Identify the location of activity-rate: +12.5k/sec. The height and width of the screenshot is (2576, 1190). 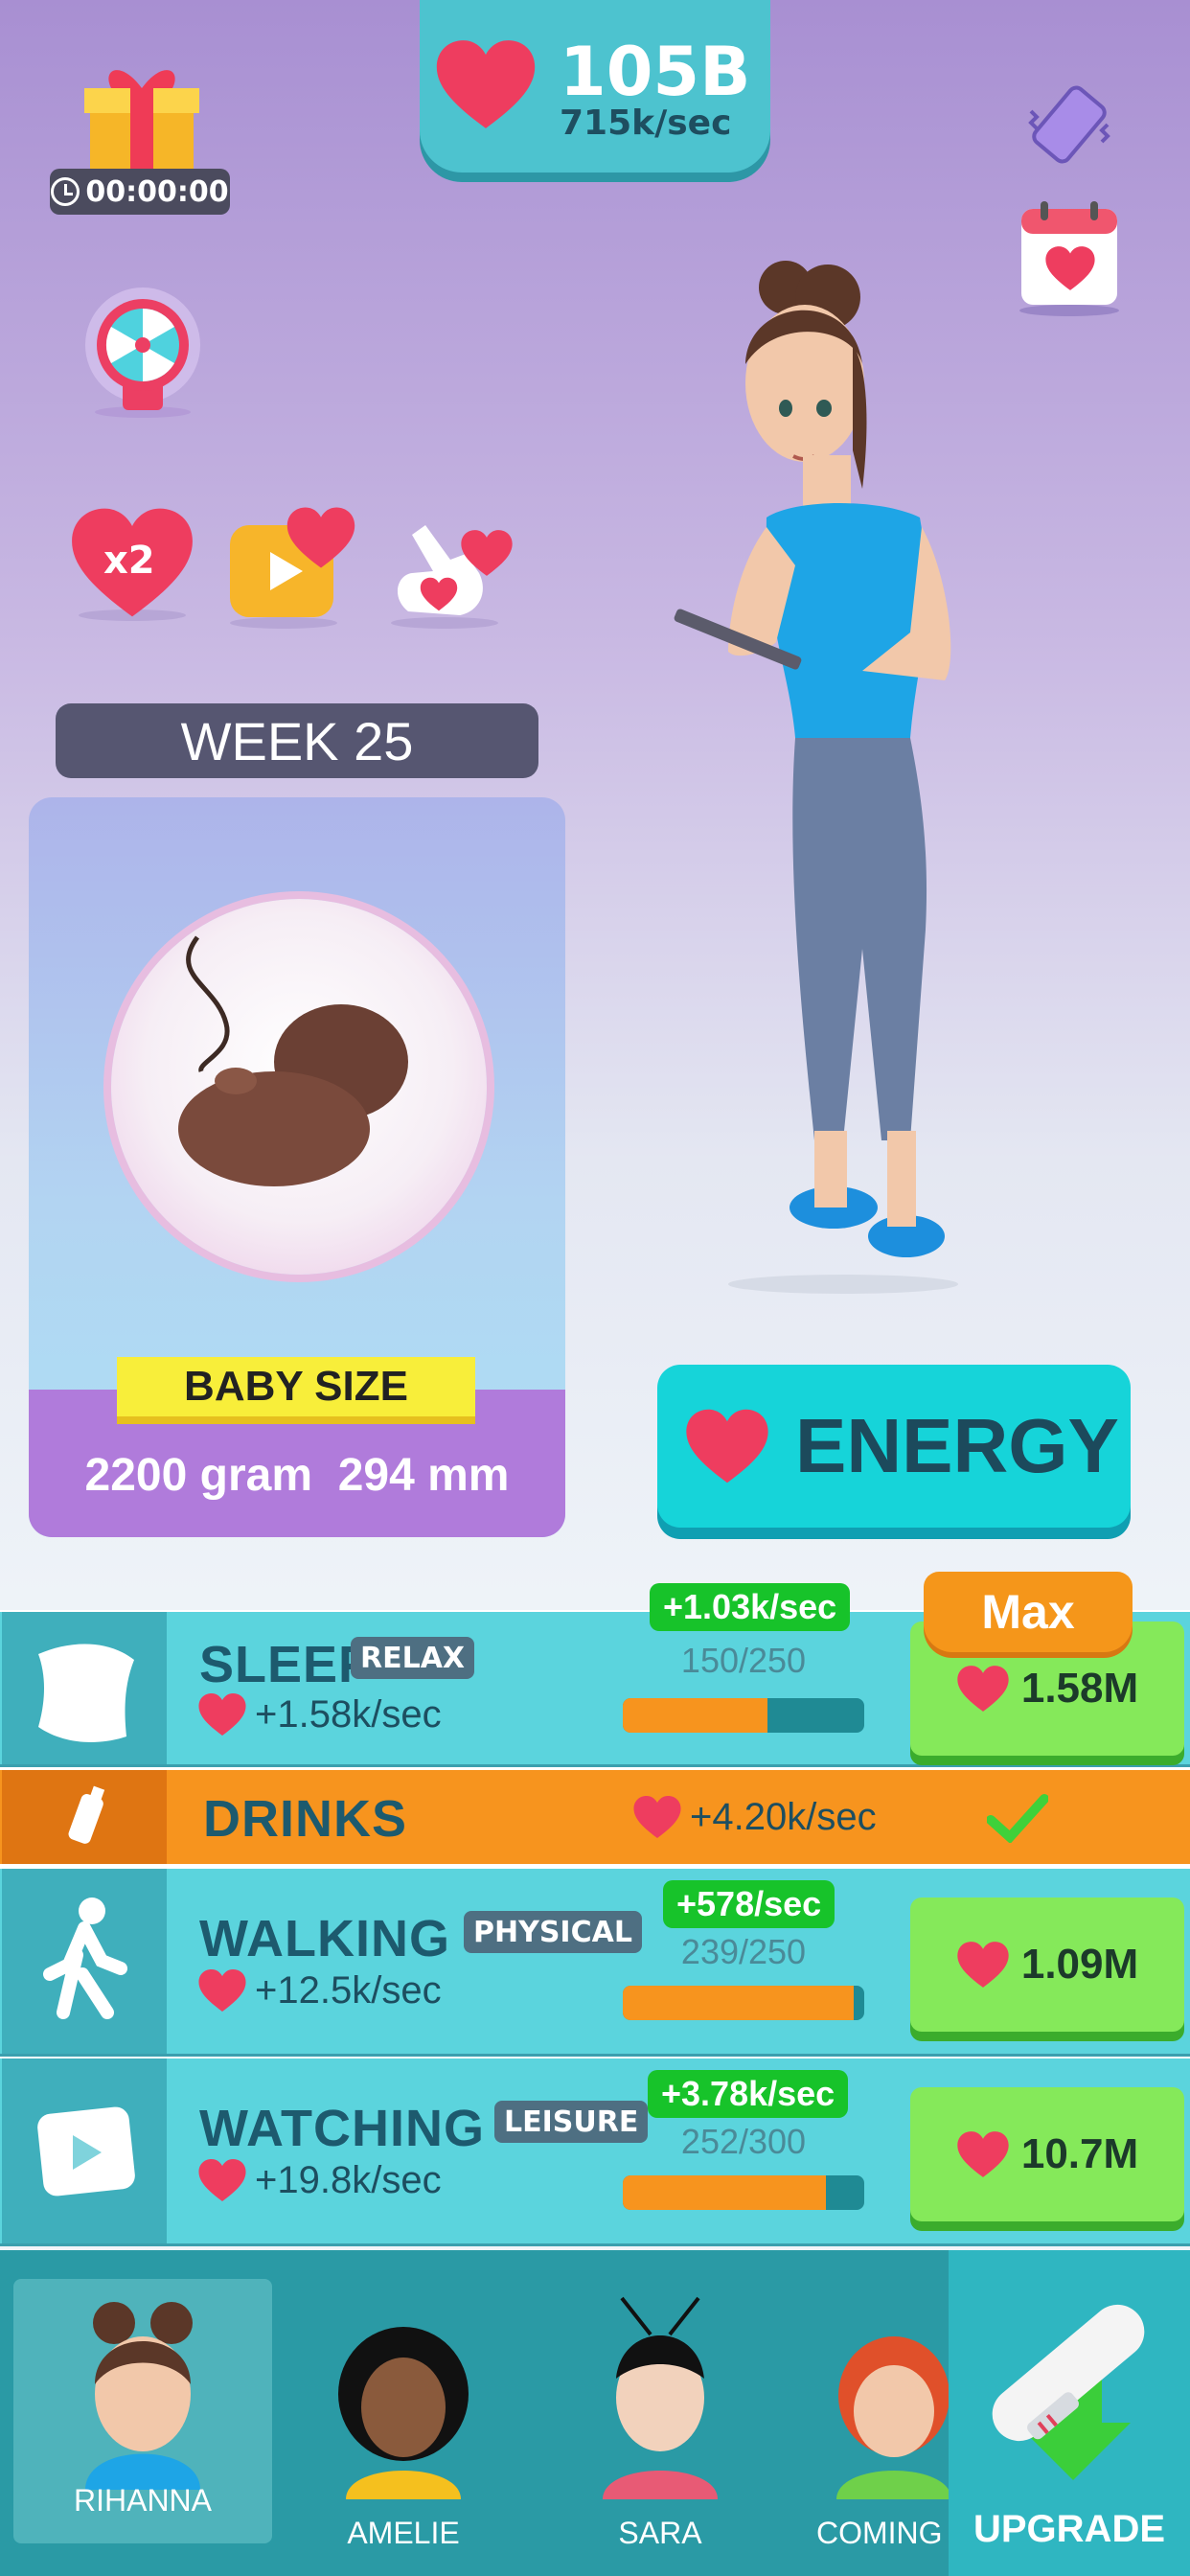
(319, 1990).